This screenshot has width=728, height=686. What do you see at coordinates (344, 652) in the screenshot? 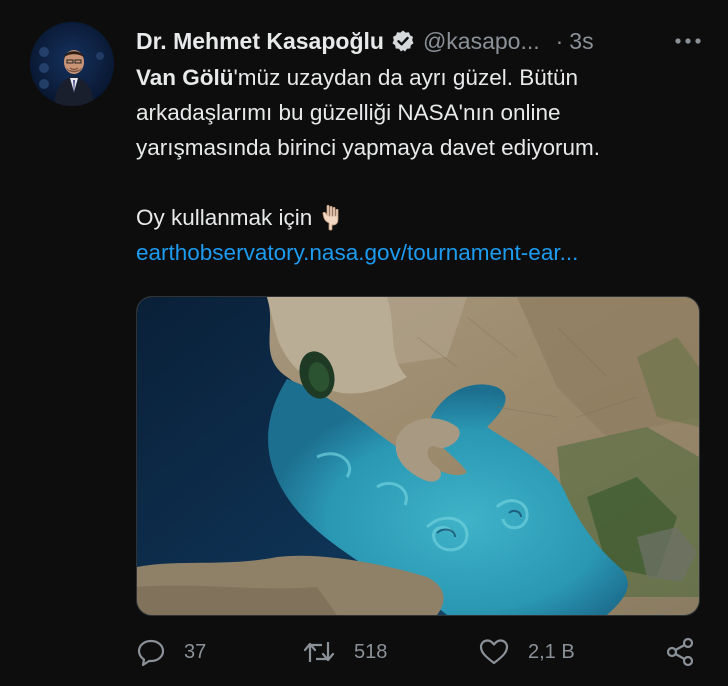
I see `retweet-button: 518` at bounding box center [344, 652].